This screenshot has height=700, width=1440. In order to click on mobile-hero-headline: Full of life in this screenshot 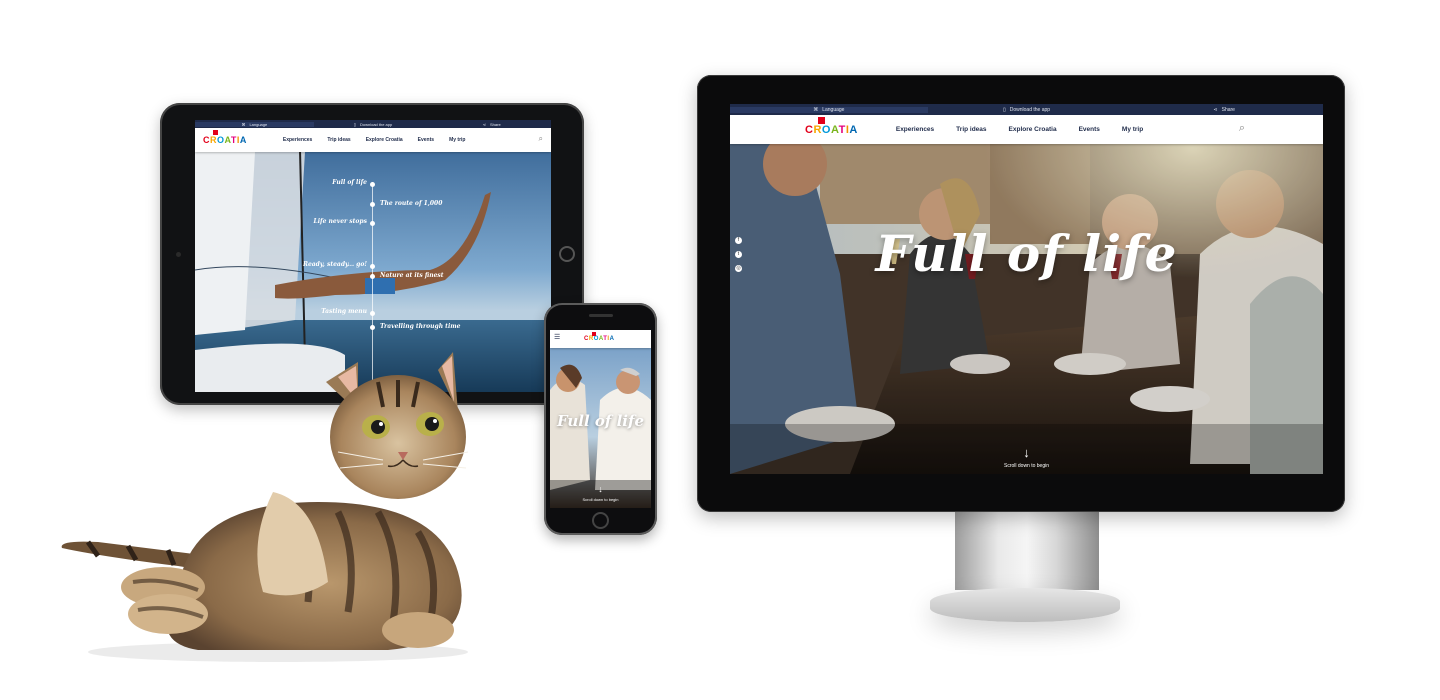, I will do `click(600, 421)`.